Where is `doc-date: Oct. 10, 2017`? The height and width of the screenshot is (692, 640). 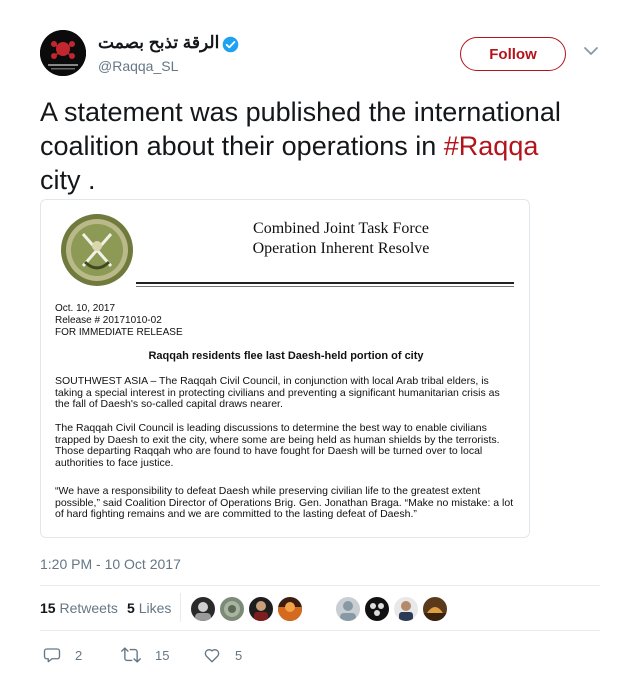
doc-date: Oct. 10, 2017 is located at coordinates (85, 308).